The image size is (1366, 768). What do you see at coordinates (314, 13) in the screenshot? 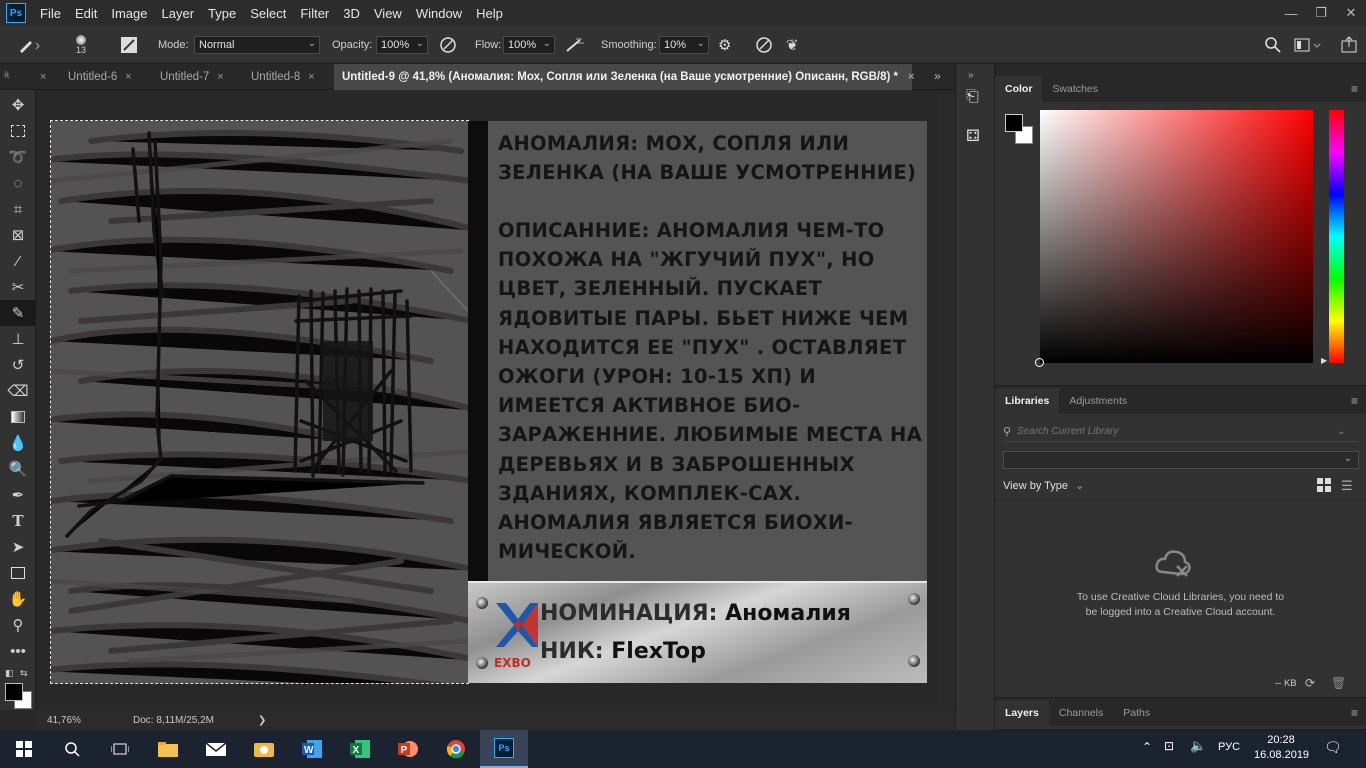
I see `menu-filter: Filter` at bounding box center [314, 13].